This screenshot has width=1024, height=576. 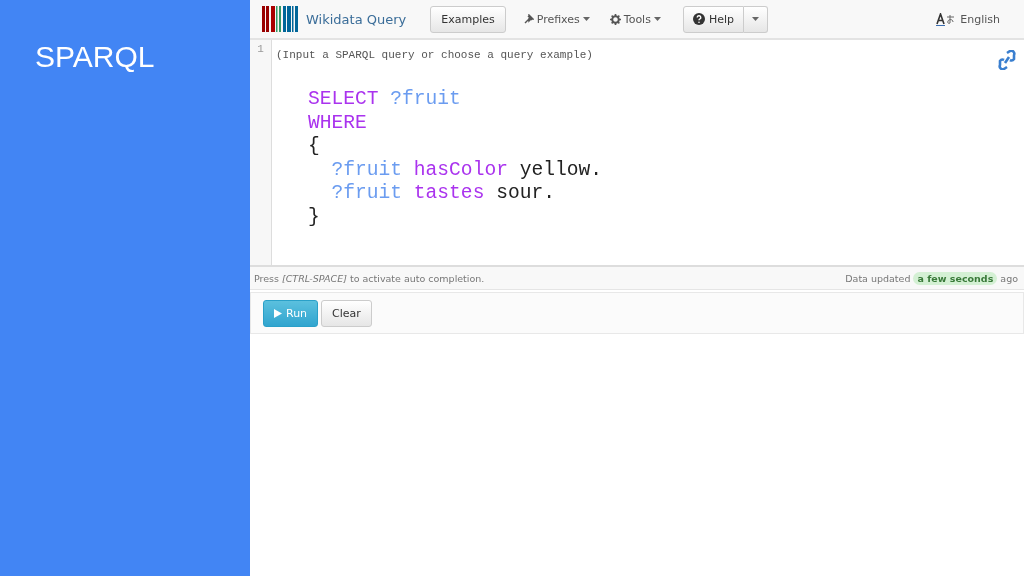 What do you see at coordinates (314, 147) in the screenshot?
I see `code-line: {` at bounding box center [314, 147].